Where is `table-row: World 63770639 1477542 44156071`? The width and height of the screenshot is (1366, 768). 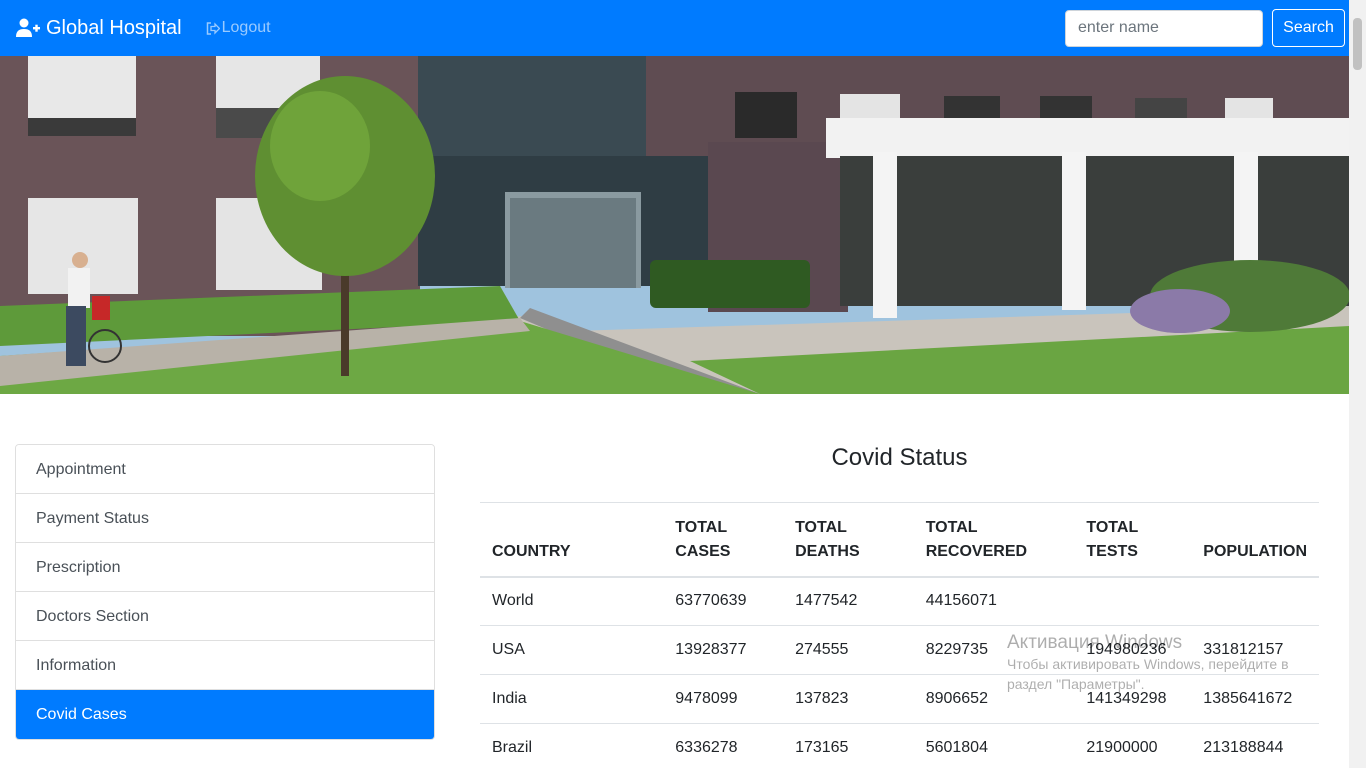
table-row: World 63770639 1477542 44156071 is located at coordinates (899, 601).